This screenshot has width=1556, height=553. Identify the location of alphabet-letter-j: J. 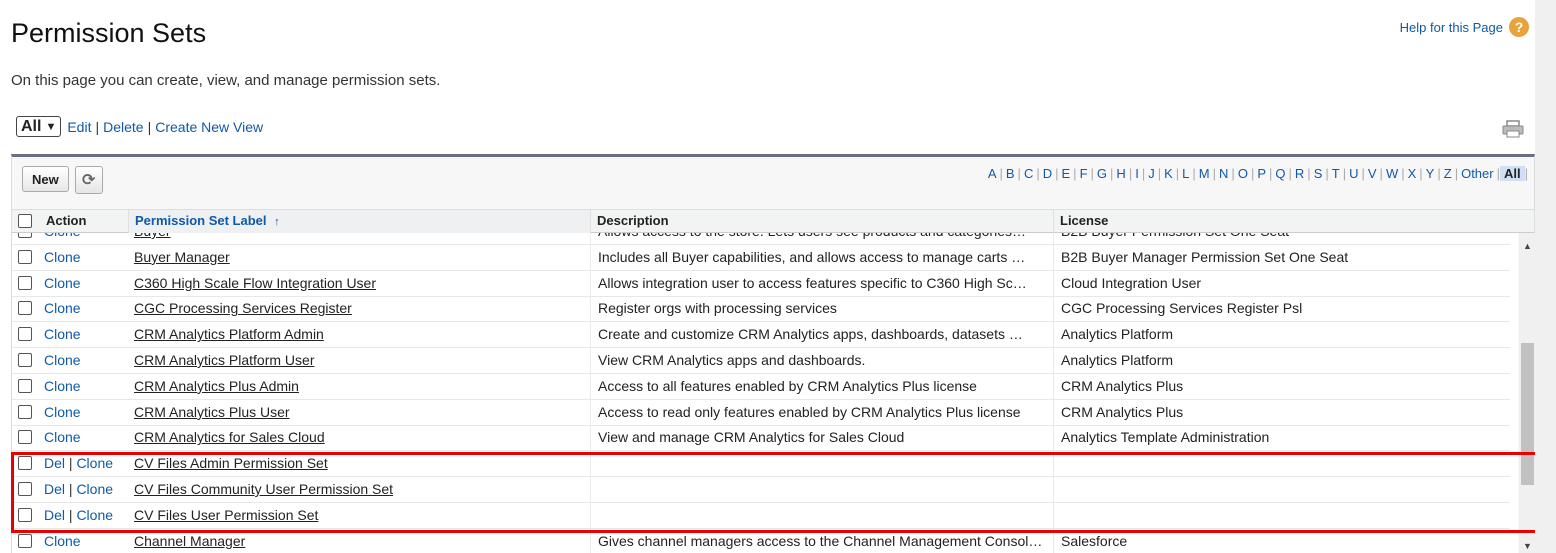
(1151, 173).